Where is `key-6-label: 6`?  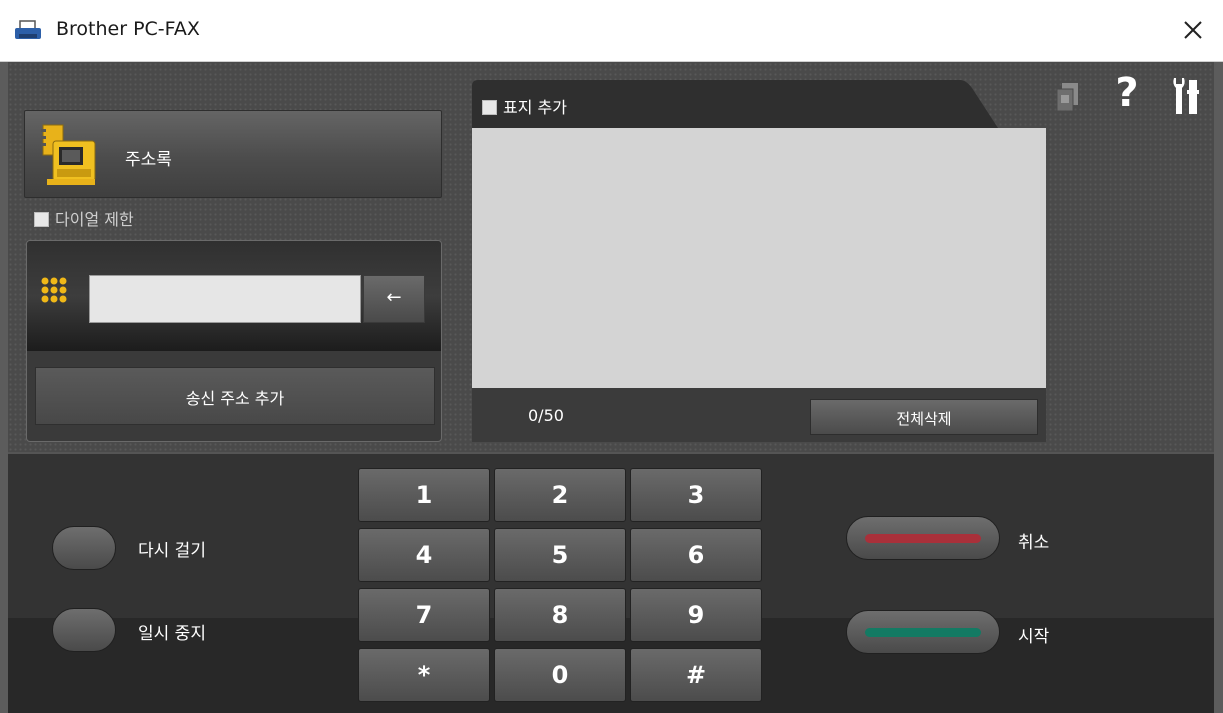 key-6-label: 6 is located at coordinates (696, 555).